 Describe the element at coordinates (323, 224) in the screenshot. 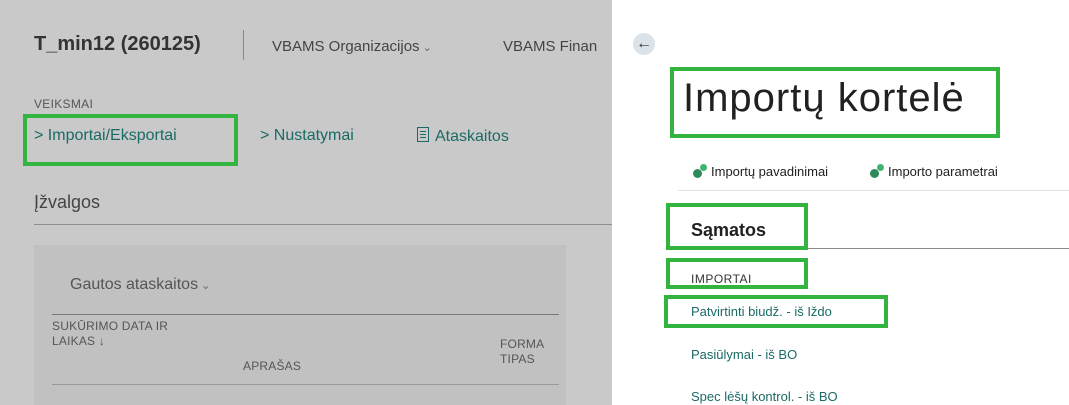

I see `insights-divider` at that location.